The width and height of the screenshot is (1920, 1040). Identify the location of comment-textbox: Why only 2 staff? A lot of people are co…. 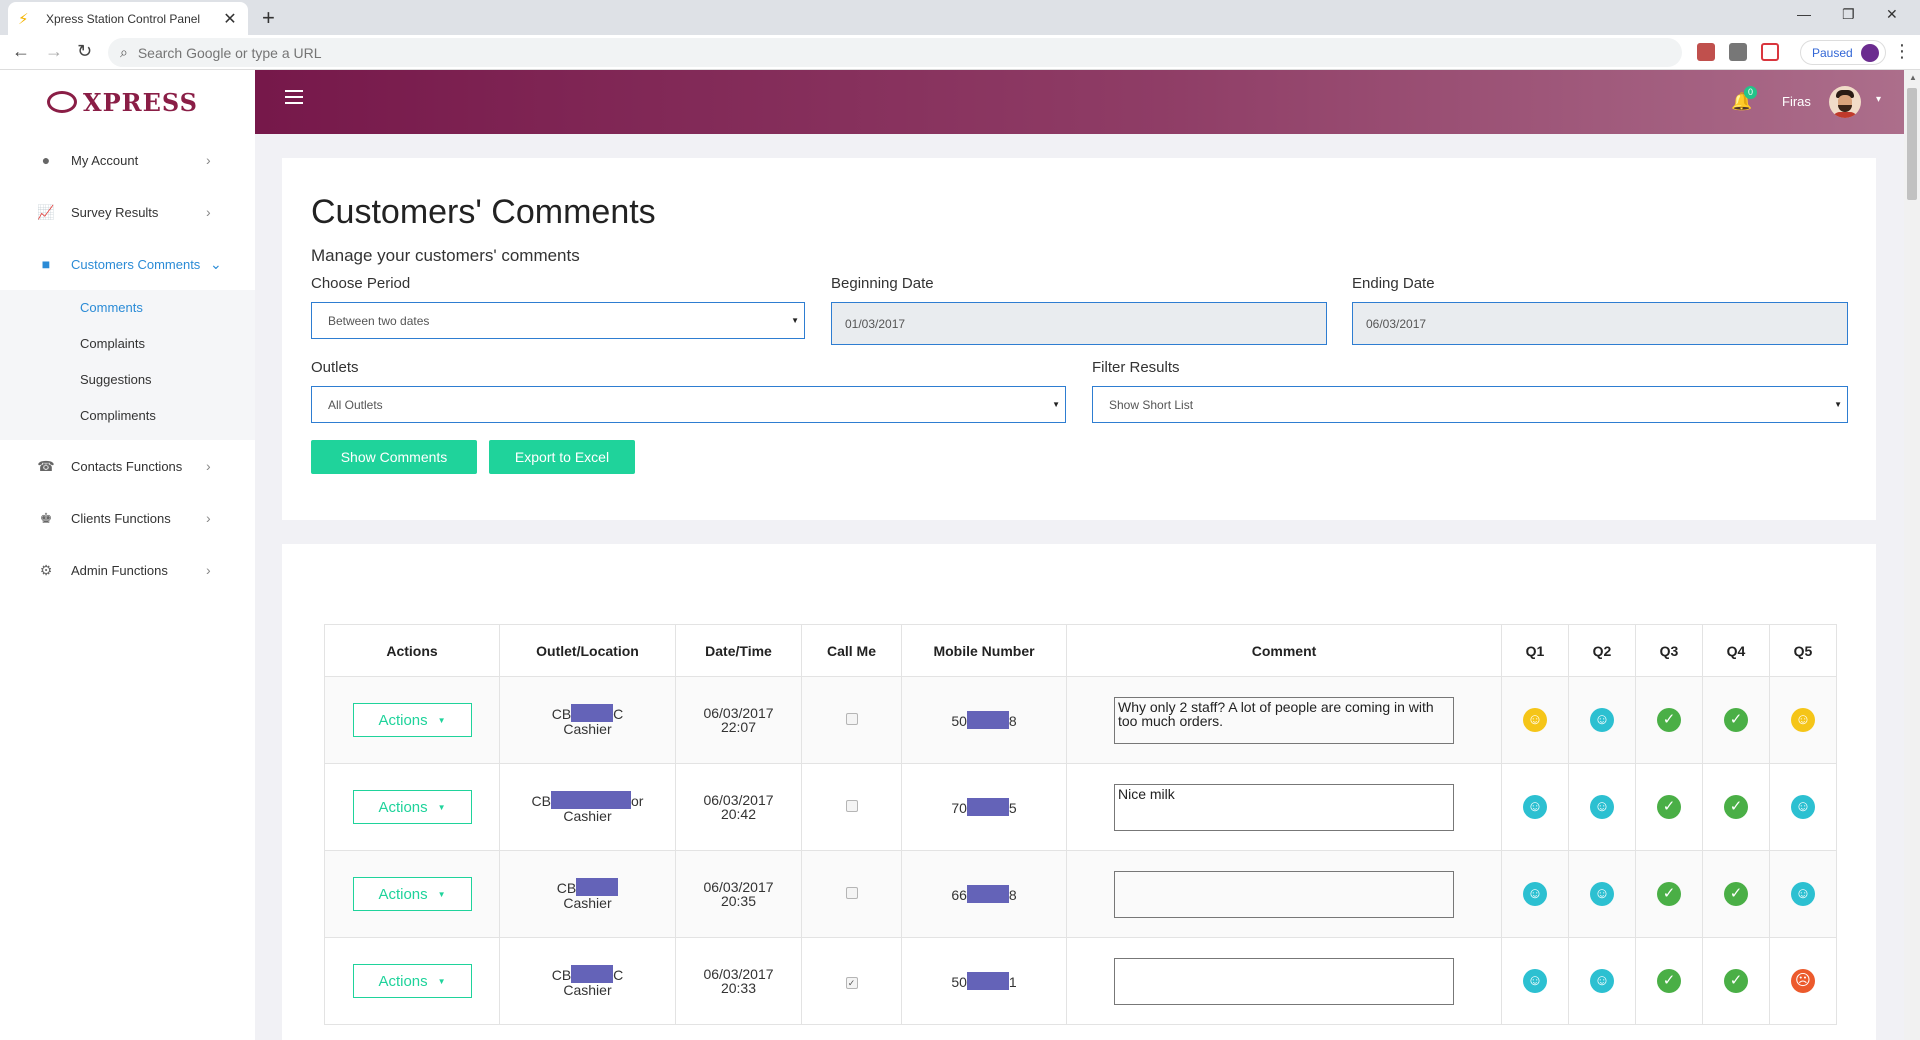
(1284, 720).